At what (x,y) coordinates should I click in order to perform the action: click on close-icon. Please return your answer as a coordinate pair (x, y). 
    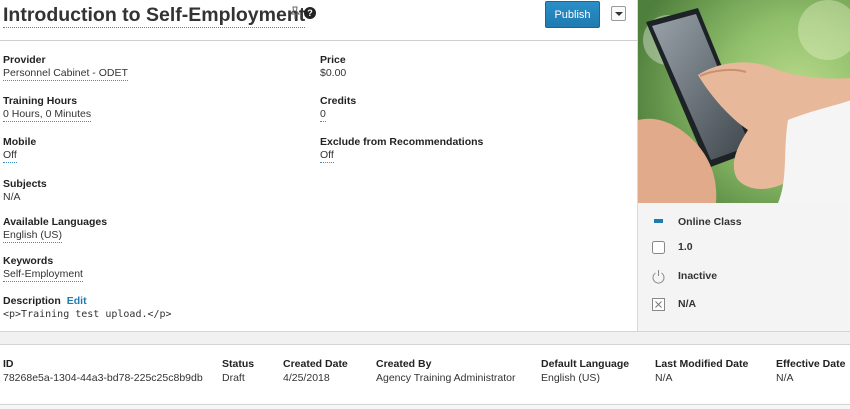
    Looking at the image, I should click on (658, 304).